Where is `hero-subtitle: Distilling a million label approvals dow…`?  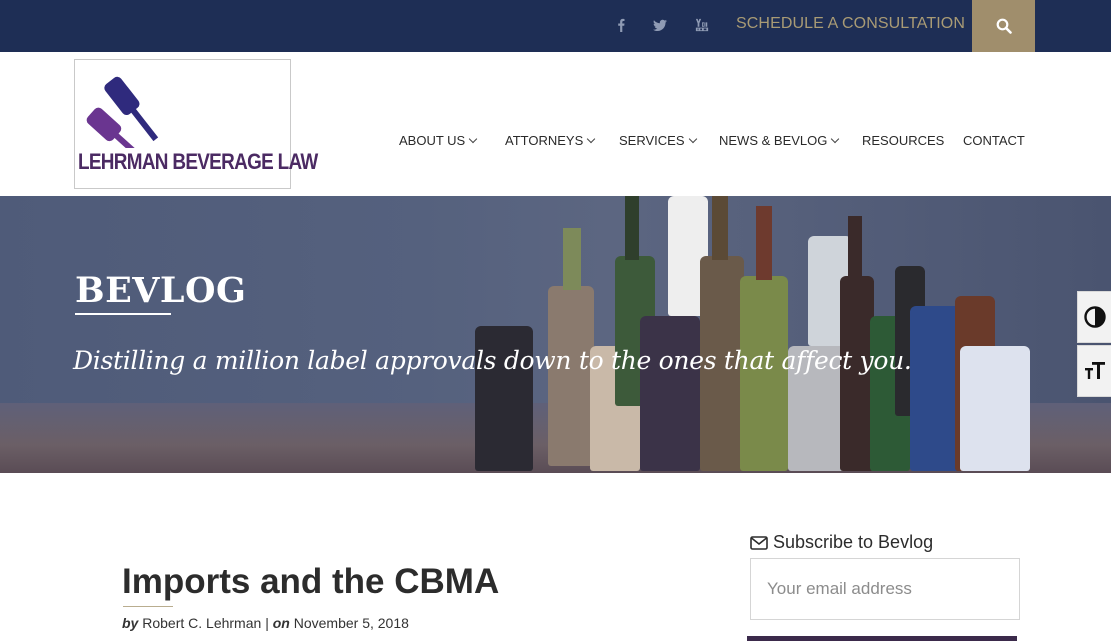 hero-subtitle: Distilling a million label approvals dow… is located at coordinates (492, 360).